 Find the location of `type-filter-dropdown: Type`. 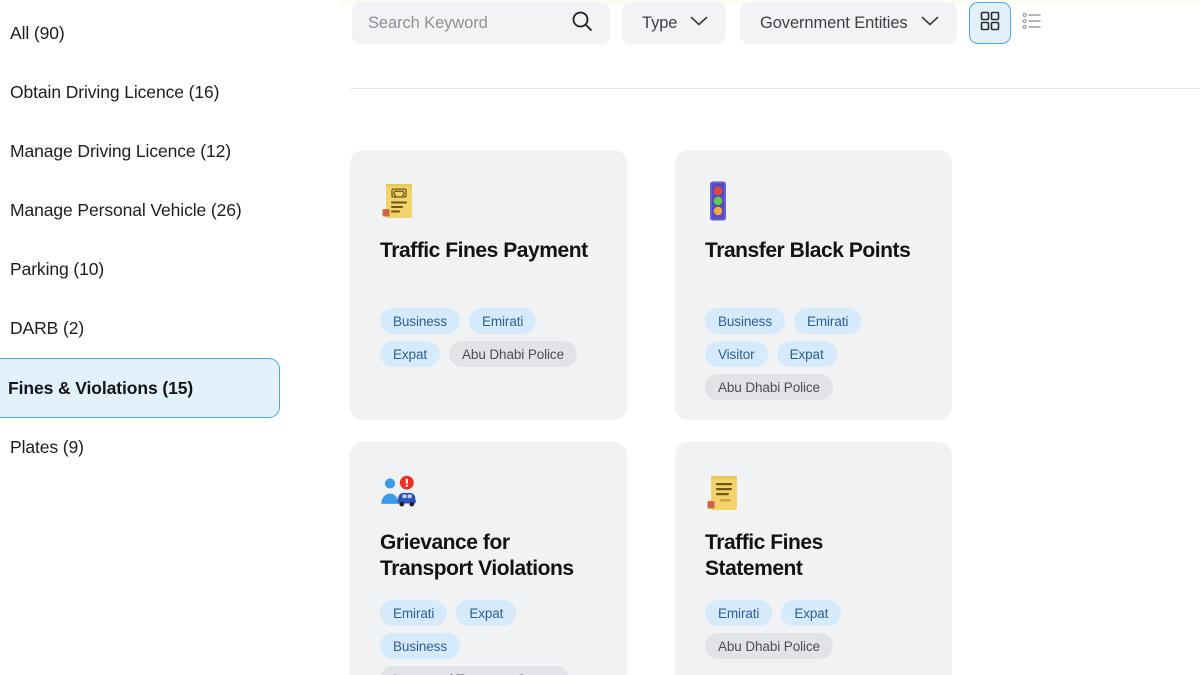

type-filter-dropdown: Type is located at coordinates (674, 23).